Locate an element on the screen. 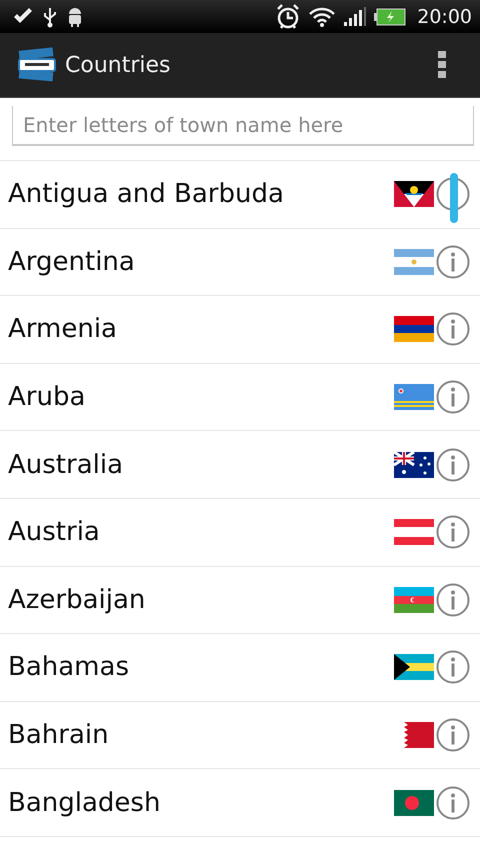 The width and height of the screenshot is (480, 854). country-row: Bahrain is located at coordinates (240, 736).